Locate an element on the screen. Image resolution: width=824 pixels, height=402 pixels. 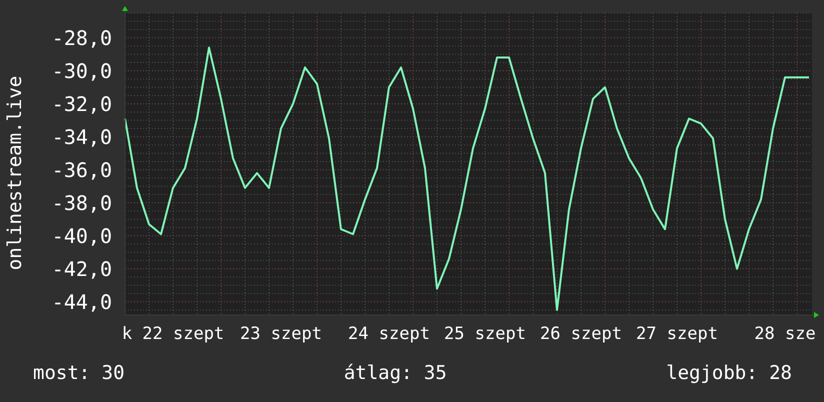
axis-title: onlinestream.live is located at coordinates (15, 172).